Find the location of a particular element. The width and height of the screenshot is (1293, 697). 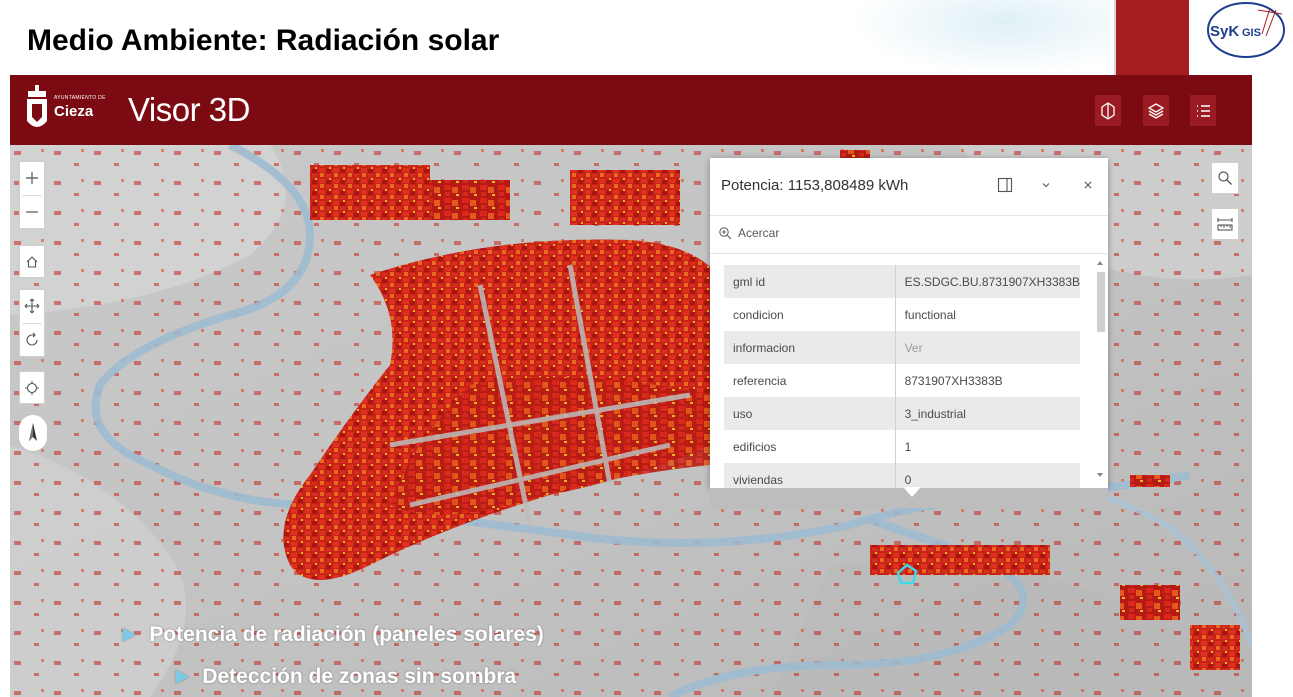

zoom-in-button is located at coordinates (32, 178).